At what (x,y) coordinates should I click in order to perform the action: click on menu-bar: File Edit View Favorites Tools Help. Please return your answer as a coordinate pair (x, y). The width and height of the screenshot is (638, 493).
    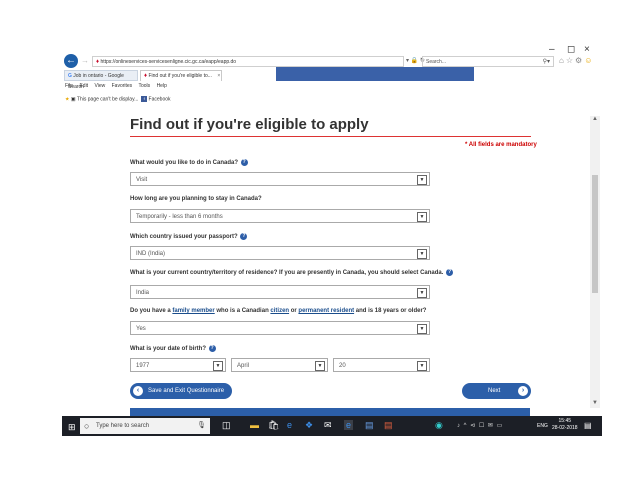
    Looking at the image, I should click on (116, 86).